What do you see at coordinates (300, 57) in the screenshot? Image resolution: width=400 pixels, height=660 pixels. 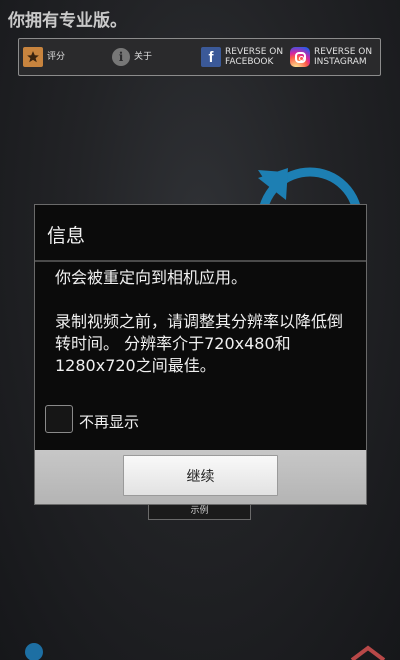 I see `instagram-icon` at bounding box center [300, 57].